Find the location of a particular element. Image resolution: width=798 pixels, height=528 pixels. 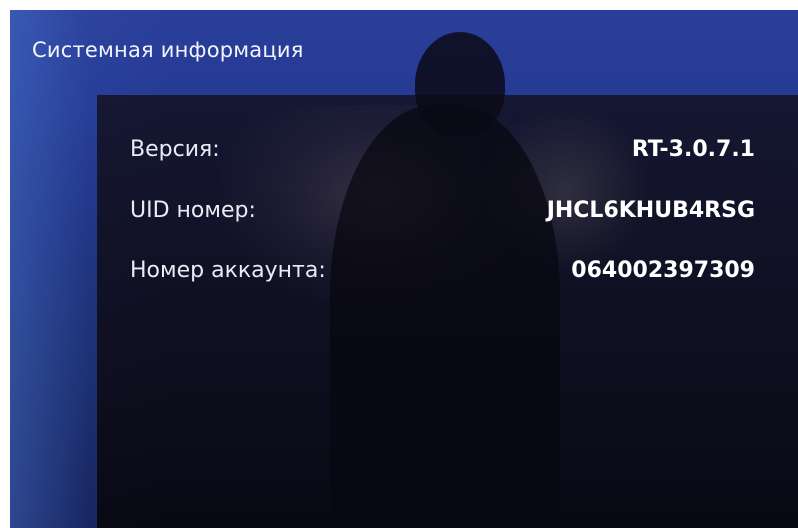

person-silhouette-head is located at coordinates (460, 84).